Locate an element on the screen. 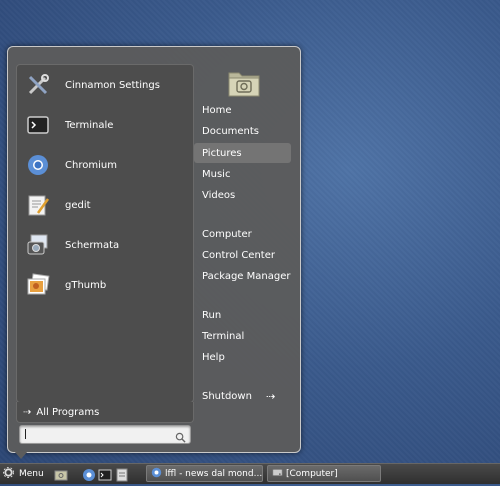 The height and width of the screenshot is (486, 500). image-viewer-icon is located at coordinates (38, 285).